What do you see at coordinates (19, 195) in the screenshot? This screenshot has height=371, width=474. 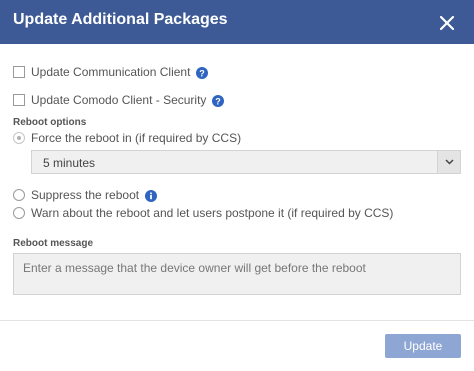 I see `suppress-reboot-radio` at bounding box center [19, 195].